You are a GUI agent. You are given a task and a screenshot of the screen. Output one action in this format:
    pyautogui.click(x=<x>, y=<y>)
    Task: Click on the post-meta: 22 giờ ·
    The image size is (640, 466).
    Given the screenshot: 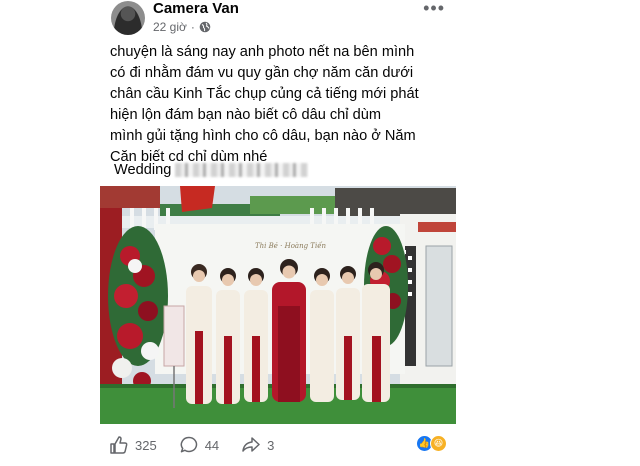 What is the action you would take?
    pyautogui.click(x=182, y=27)
    